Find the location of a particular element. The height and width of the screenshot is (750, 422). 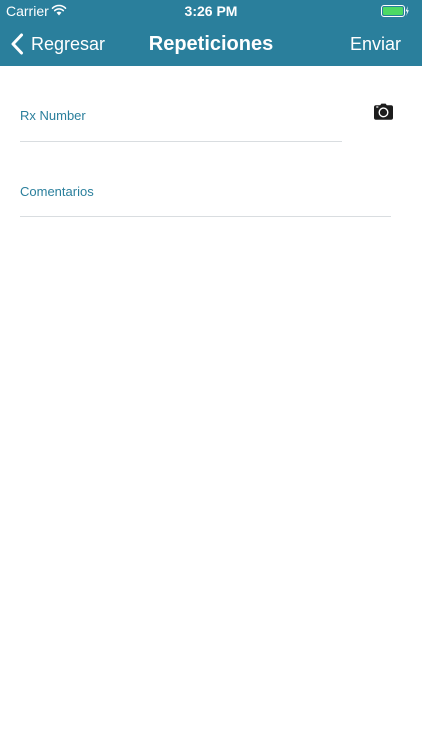

camera-icon is located at coordinates (383, 111).